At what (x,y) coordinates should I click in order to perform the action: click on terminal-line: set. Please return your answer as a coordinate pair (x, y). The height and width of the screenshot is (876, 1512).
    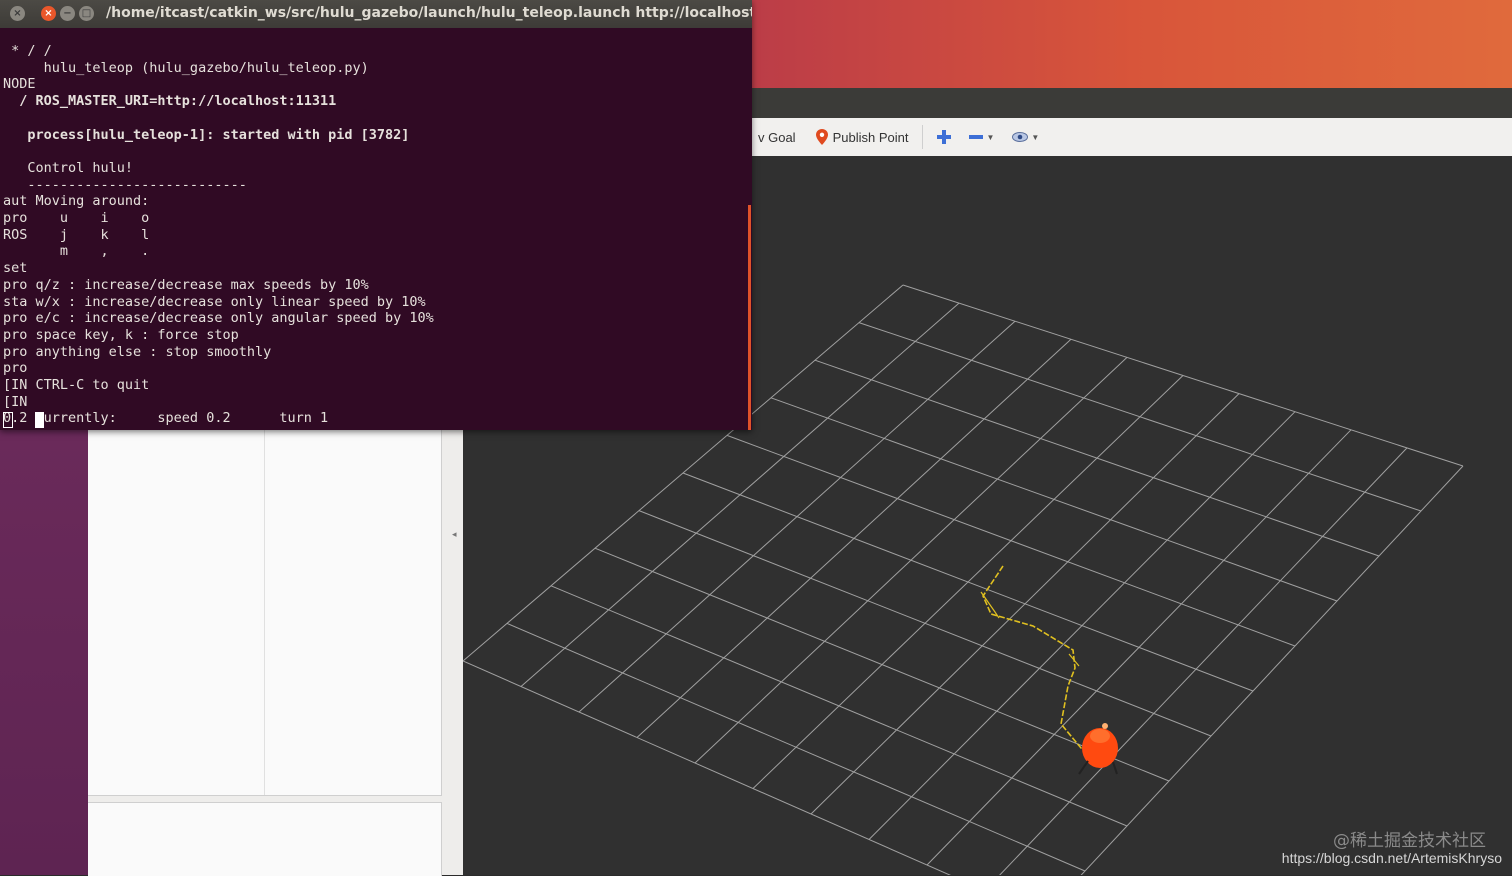
    Looking at the image, I should click on (15, 268).